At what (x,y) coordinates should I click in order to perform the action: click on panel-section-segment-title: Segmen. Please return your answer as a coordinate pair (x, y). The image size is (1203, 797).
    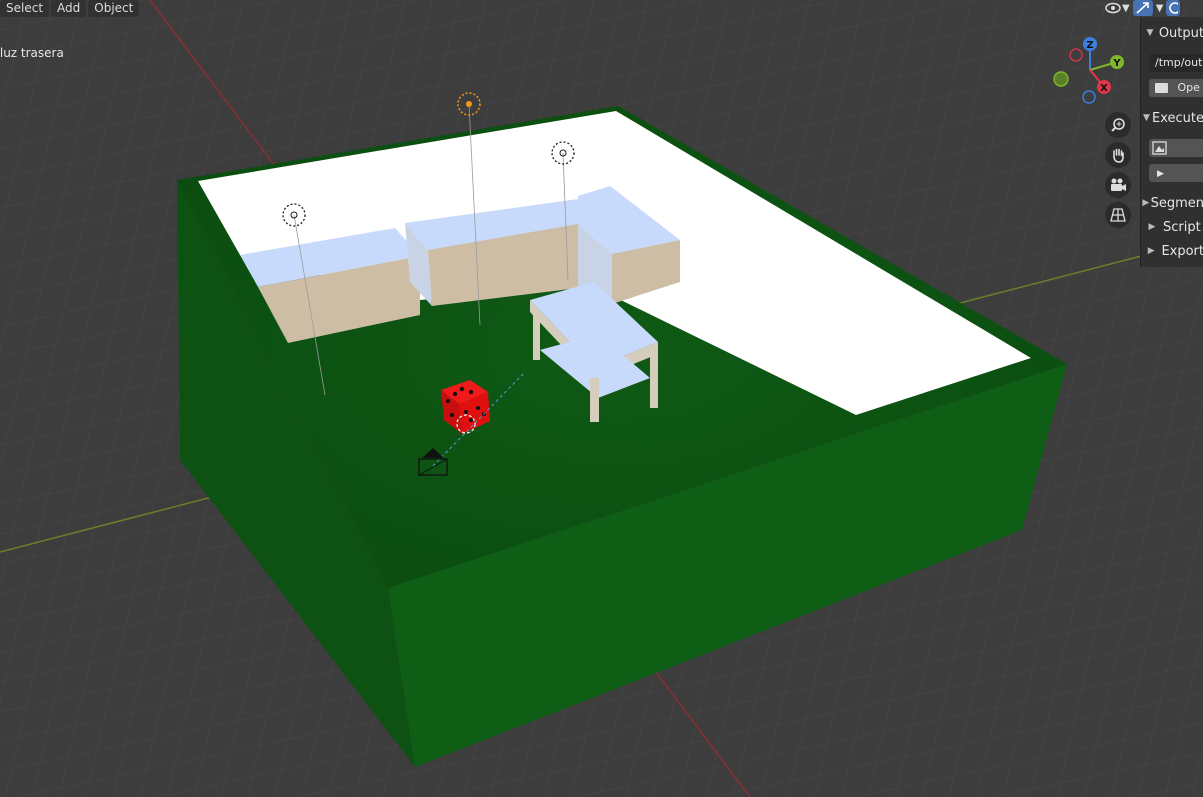
    Looking at the image, I should click on (1176, 203).